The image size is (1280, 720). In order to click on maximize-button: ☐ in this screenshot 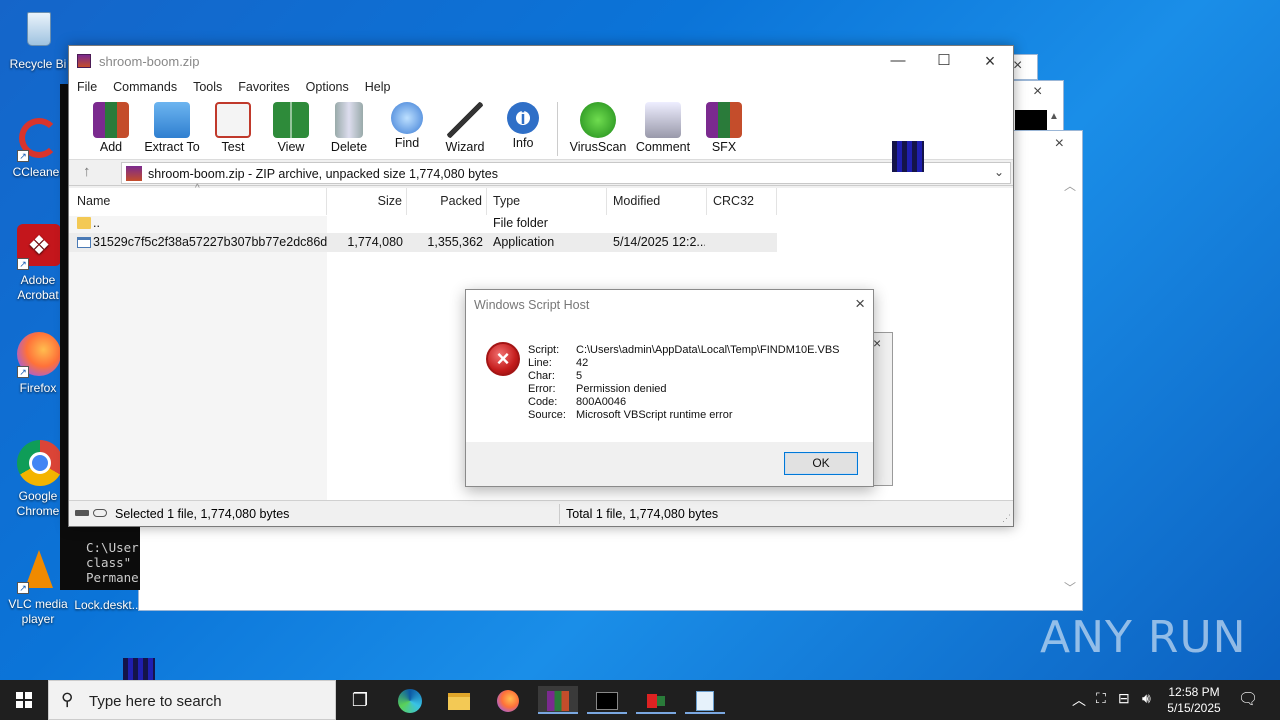, I will do `click(944, 61)`.